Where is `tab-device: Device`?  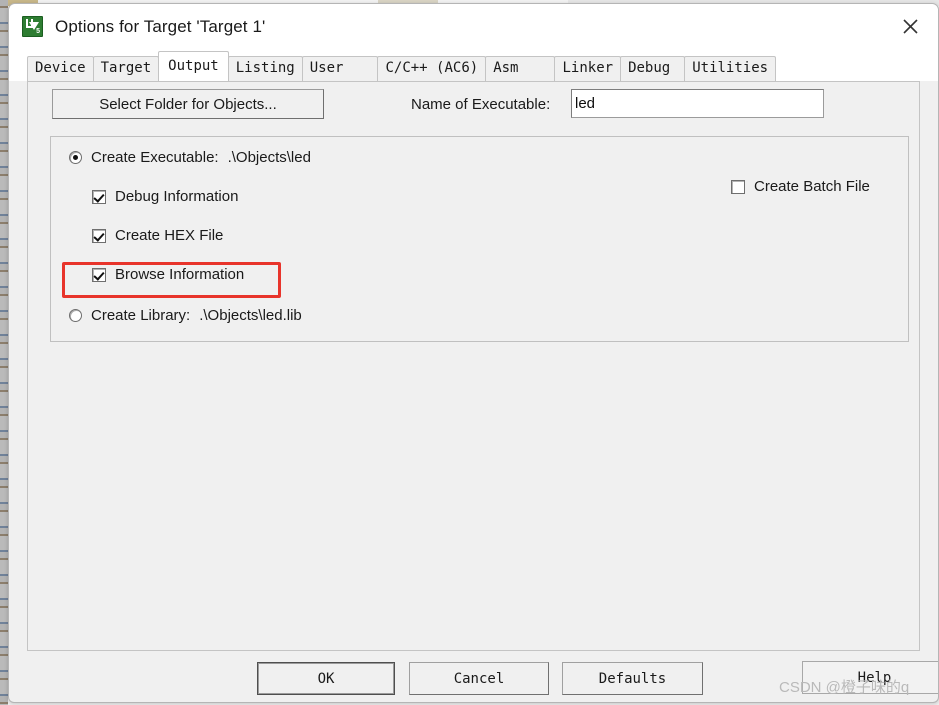
tab-device: Device is located at coordinates (60, 68).